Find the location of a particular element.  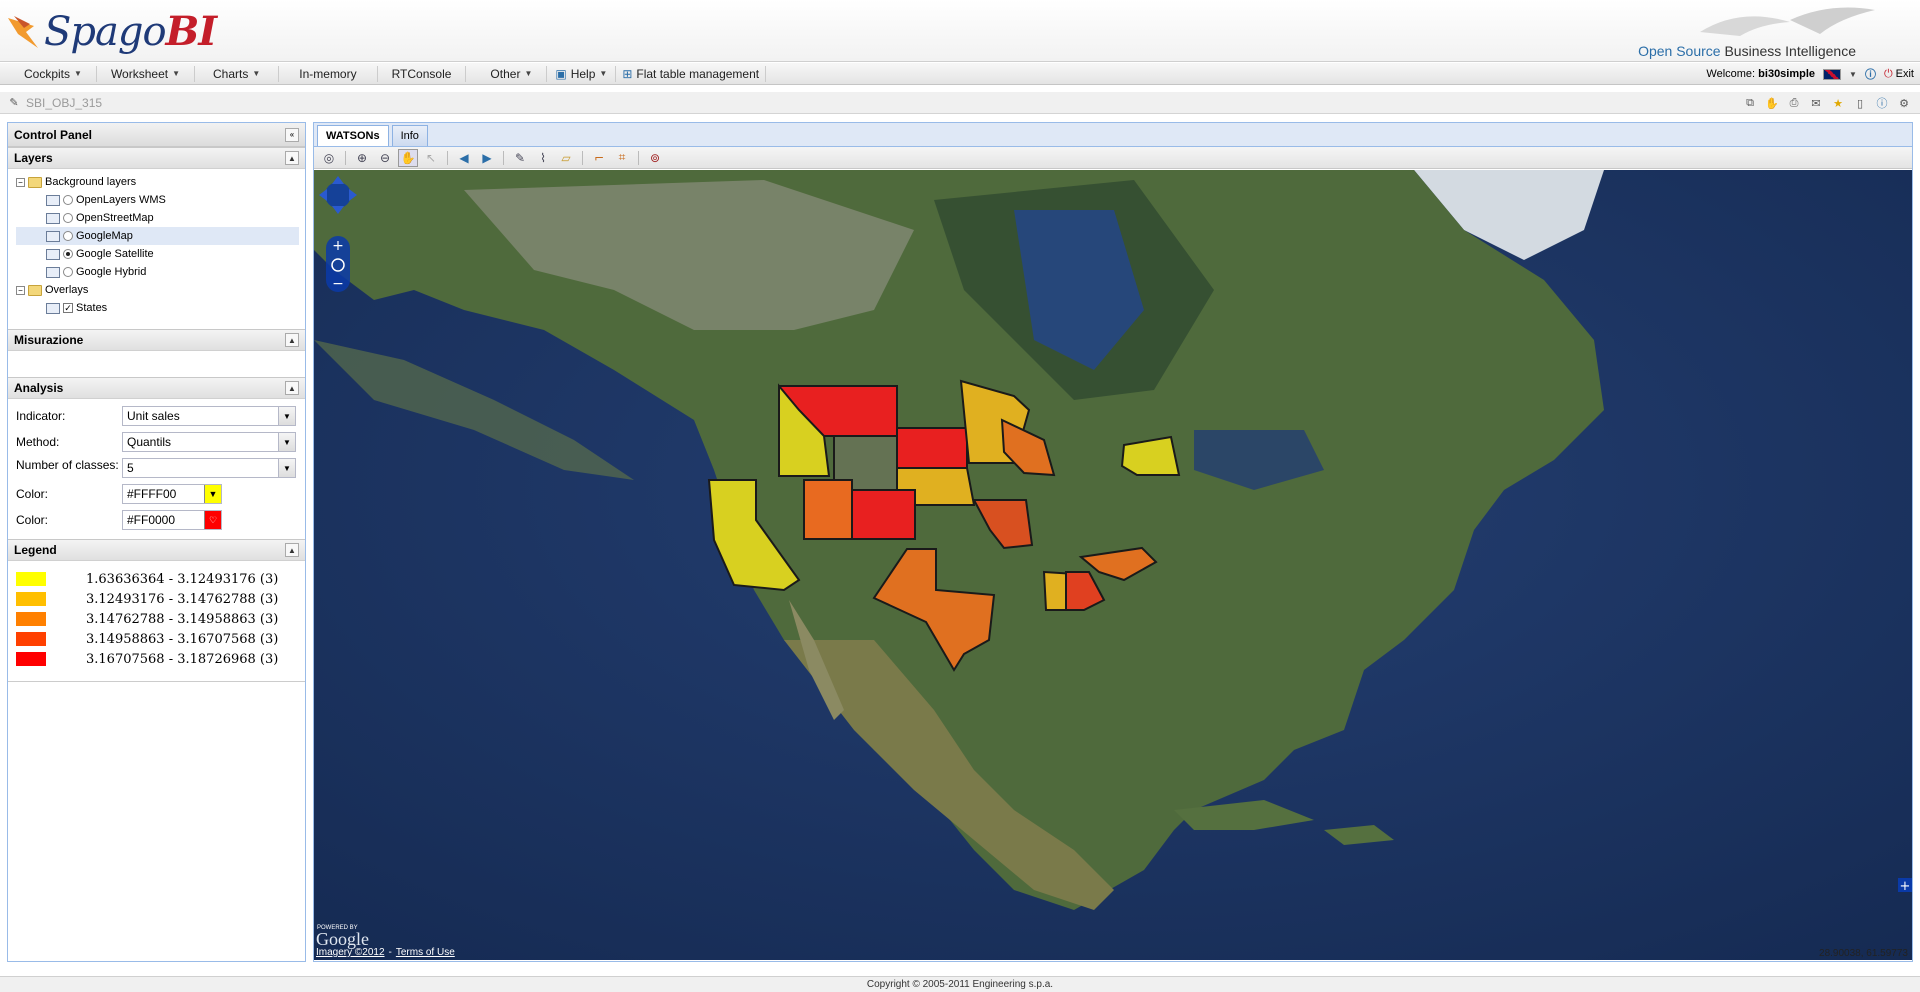

tab-info: Info is located at coordinates (409, 135).